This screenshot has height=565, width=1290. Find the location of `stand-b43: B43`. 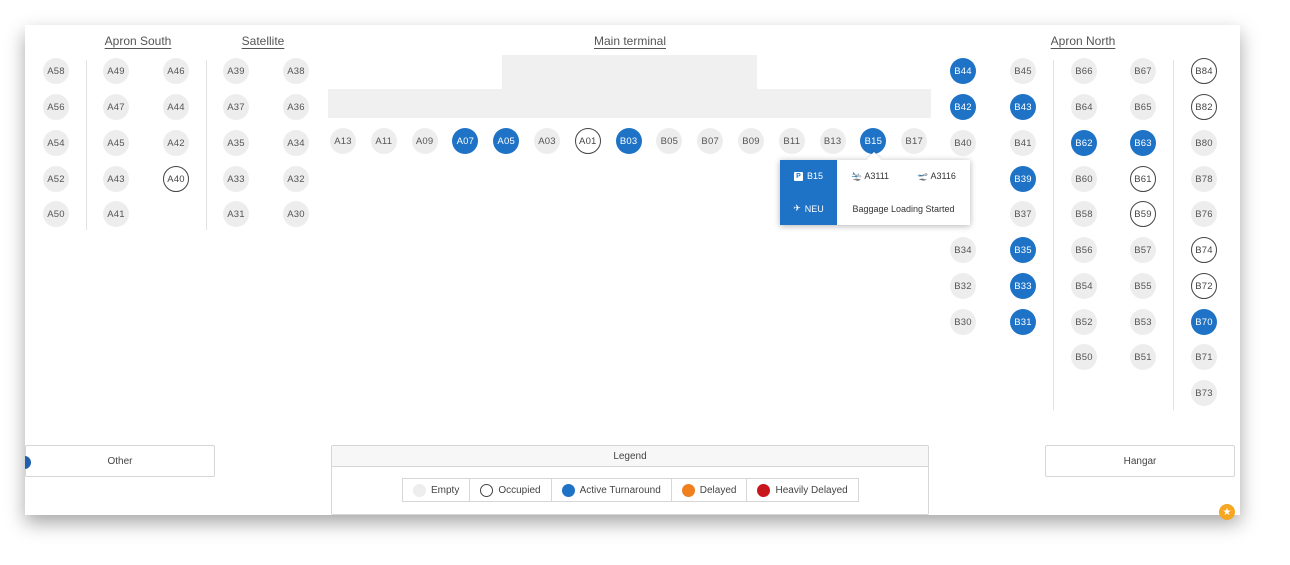

stand-b43: B43 is located at coordinates (1023, 107).